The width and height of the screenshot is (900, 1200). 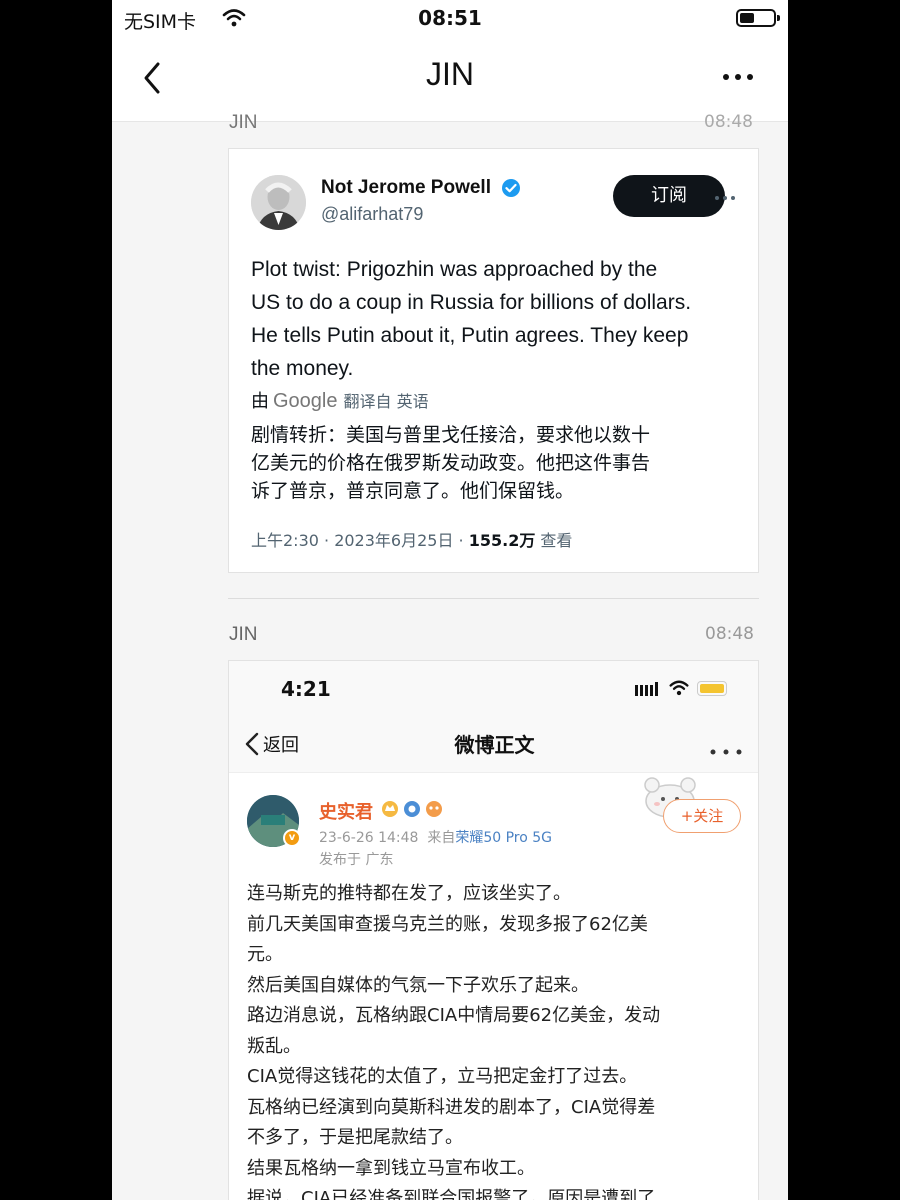 What do you see at coordinates (265, 954) in the screenshot?
I see `post-line: 元。` at bounding box center [265, 954].